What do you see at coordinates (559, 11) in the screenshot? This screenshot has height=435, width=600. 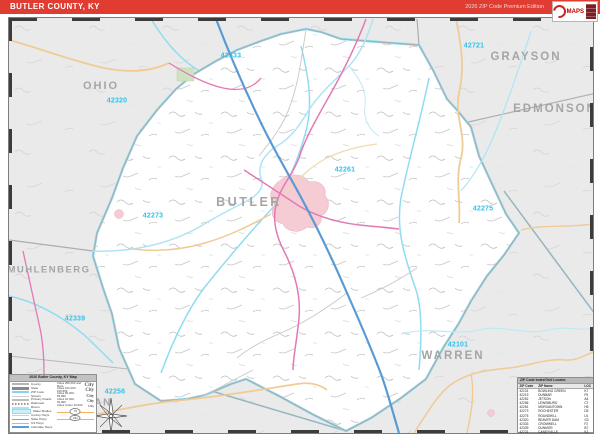 I see `logo-swoosh-icon` at bounding box center [559, 11].